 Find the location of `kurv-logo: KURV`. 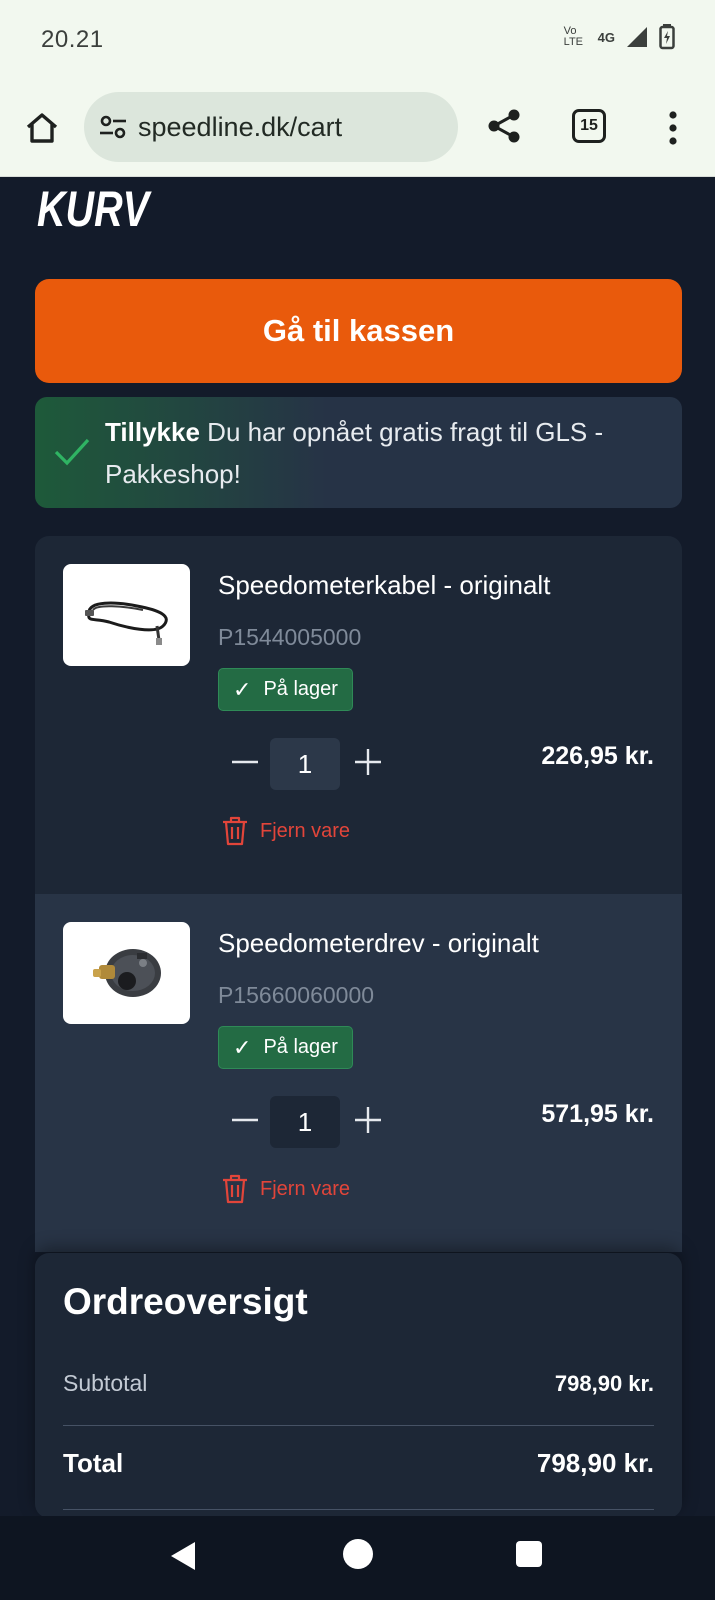

kurv-logo: KURV is located at coordinates (94, 208).